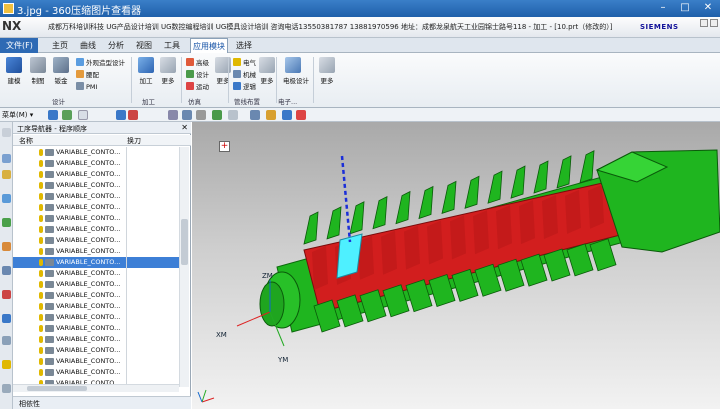  I want to click on helix-flank, so click(320, 268).